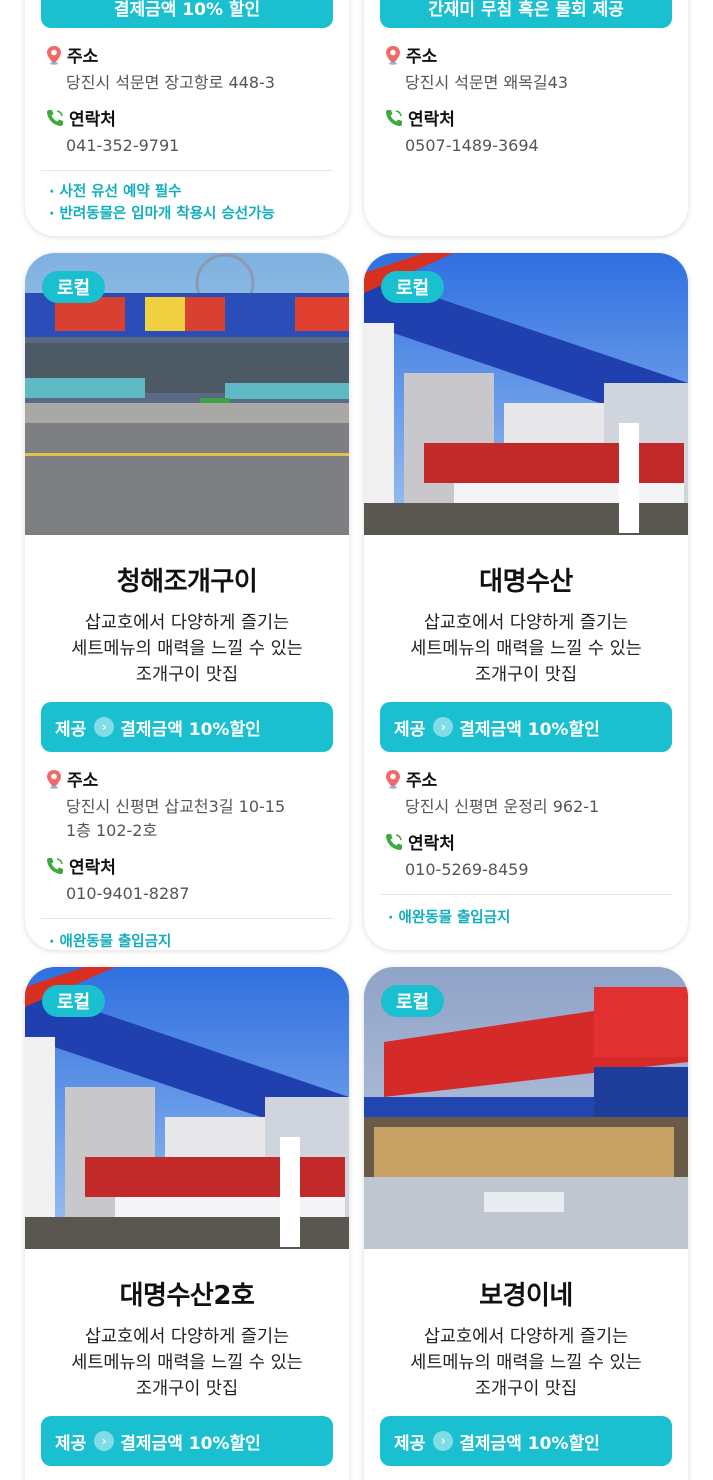  I want to click on benefit-button: 결제금액 10% 할인, so click(187, 14).